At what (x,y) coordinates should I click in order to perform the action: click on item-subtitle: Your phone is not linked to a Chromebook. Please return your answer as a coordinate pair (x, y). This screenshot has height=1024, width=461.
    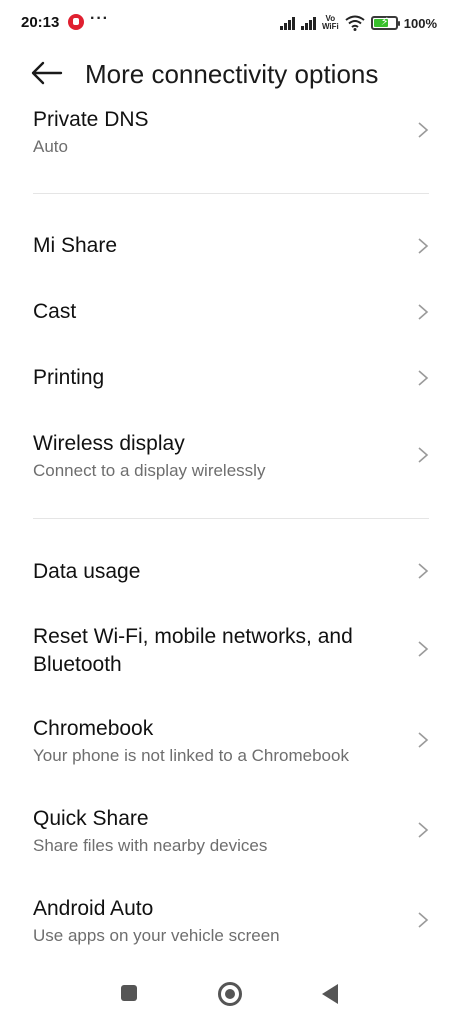
    Looking at the image, I should click on (191, 755).